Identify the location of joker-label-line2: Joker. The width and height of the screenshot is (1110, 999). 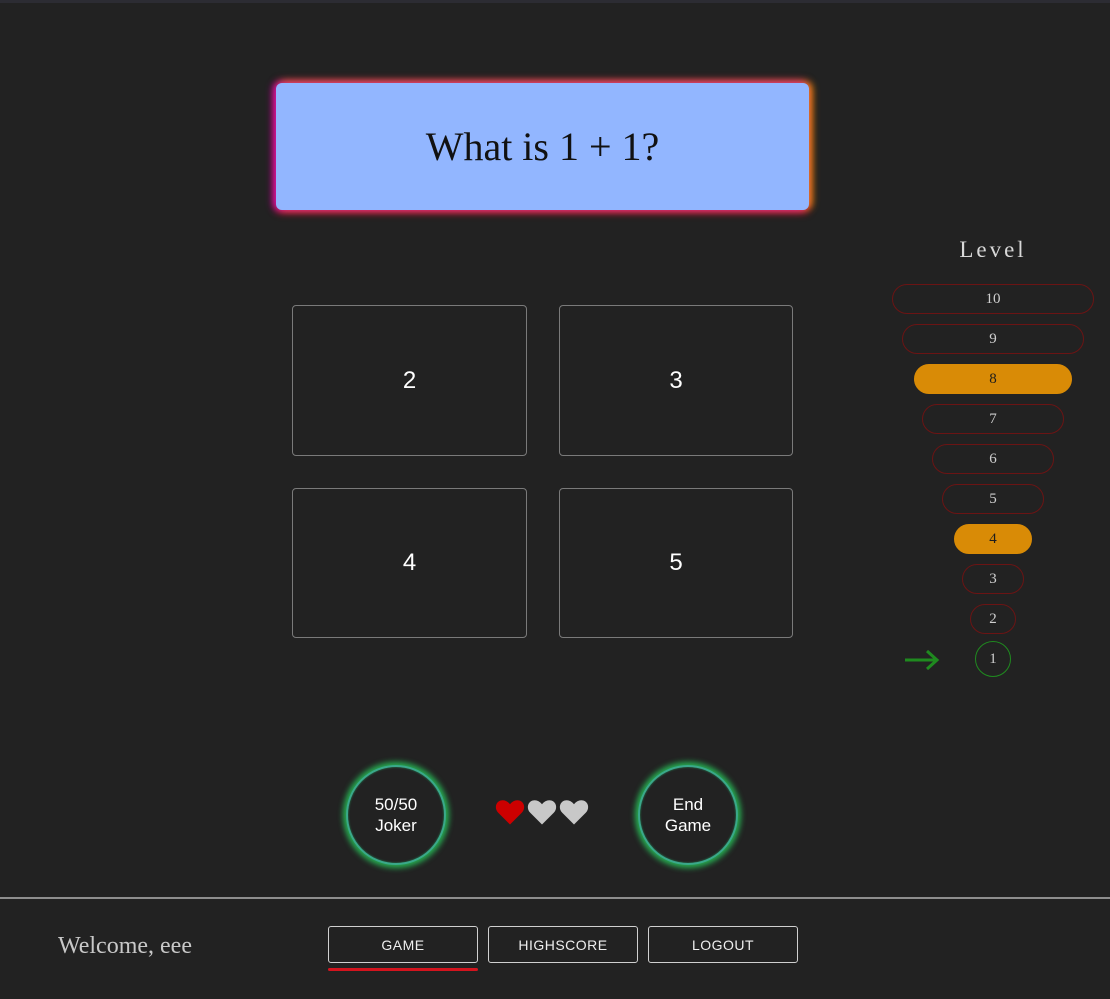
(396, 825).